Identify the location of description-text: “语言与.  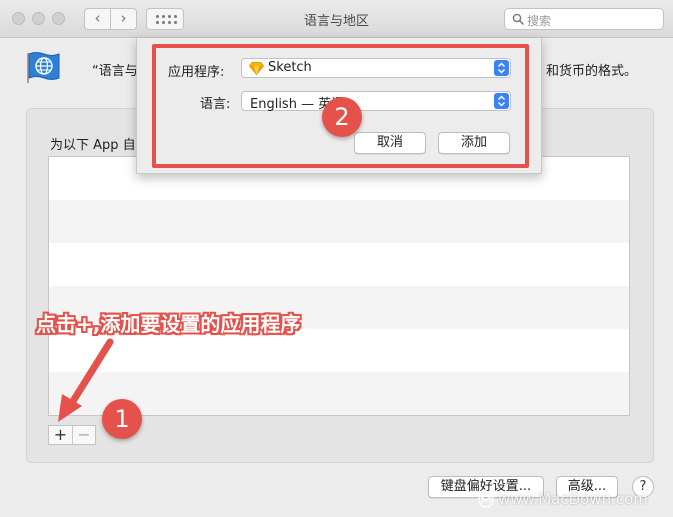
(115, 71).